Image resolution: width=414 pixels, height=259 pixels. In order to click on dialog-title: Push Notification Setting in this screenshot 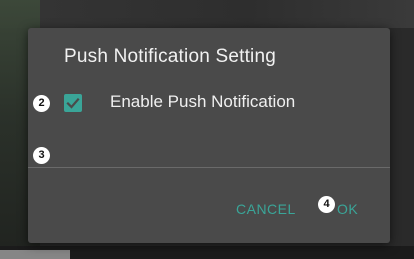, I will do `click(170, 56)`.